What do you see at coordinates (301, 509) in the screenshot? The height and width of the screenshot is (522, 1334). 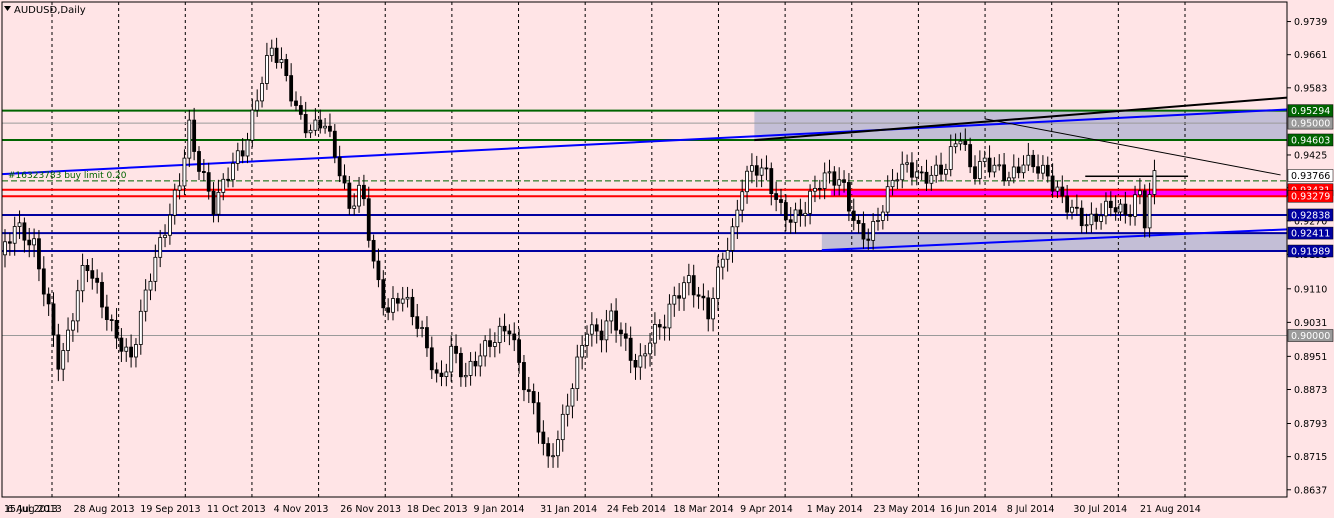 I see `x-tick-label: 4 Nov 2013` at bounding box center [301, 509].